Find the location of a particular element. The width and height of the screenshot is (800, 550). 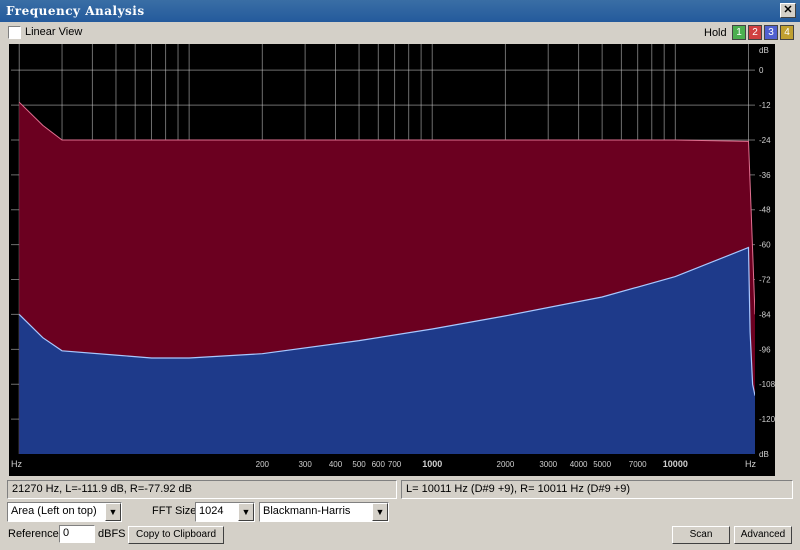

linear-view-label: Linear View is located at coordinates (54, 32).